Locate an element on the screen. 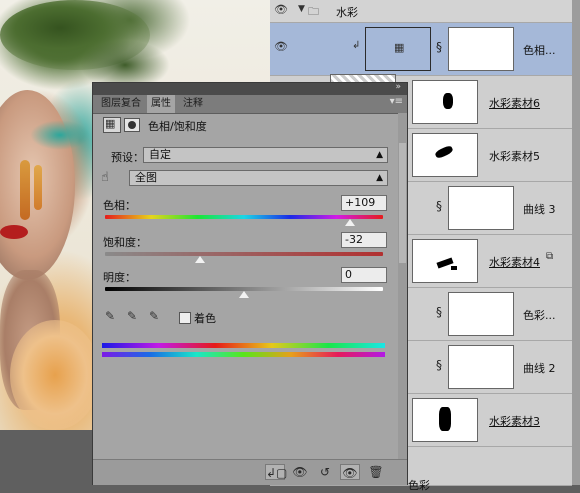 The width and height of the screenshot is (580, 493). eyedropper-plus-icon: ✎ is located at coordinates (132, 316).